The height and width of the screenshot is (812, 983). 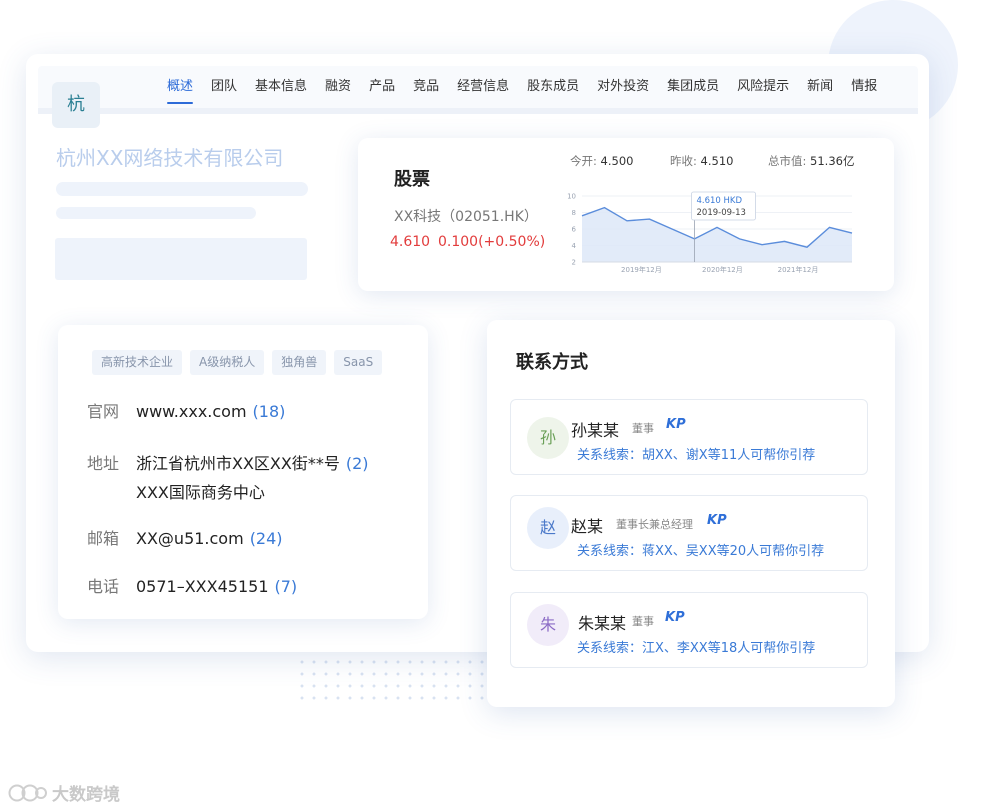 I want to click on address-value: 浙江省杭州市XX区XX街**号, so click(x=238, y=463).